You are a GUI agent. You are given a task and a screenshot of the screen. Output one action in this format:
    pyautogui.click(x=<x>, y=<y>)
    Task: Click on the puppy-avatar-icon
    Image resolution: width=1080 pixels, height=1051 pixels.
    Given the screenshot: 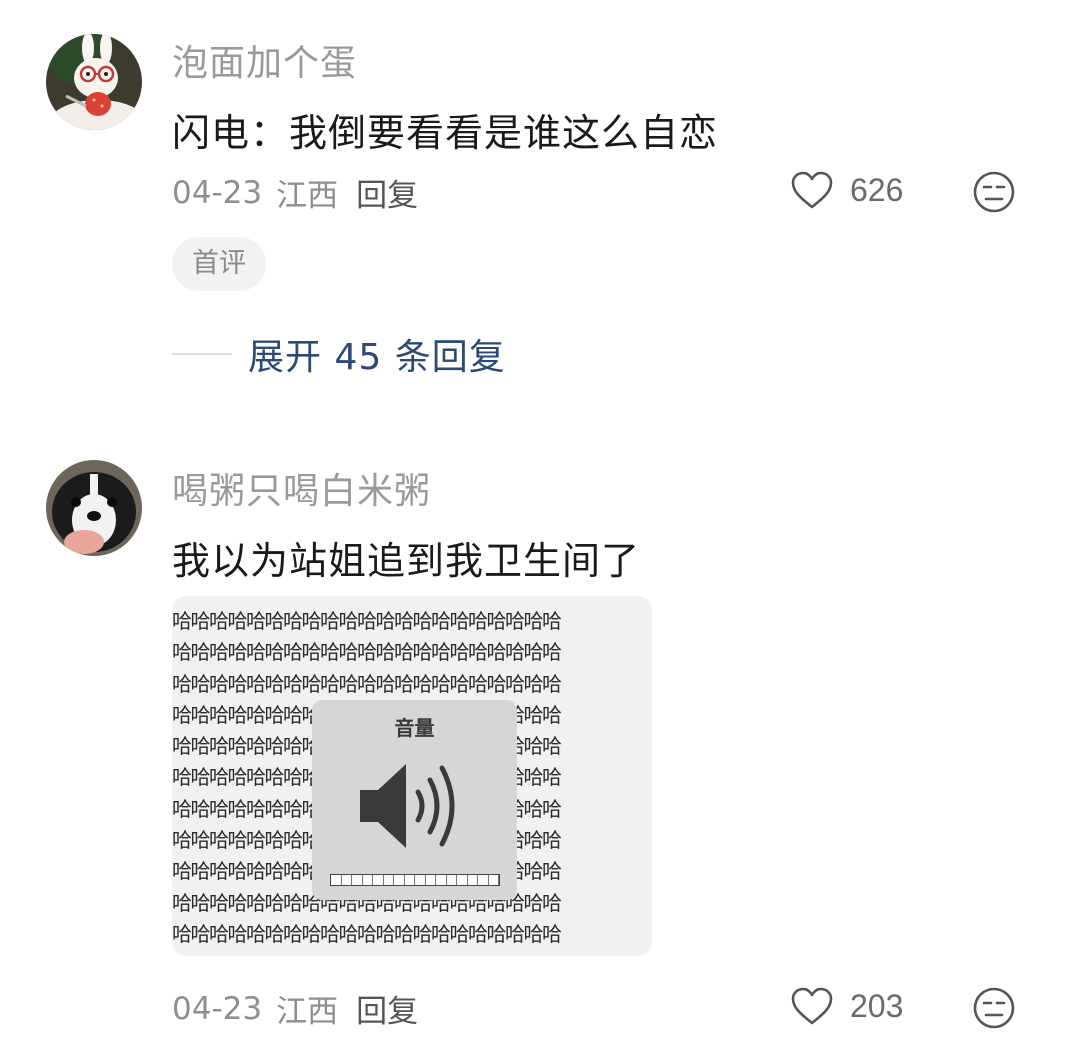 What is the action you would take?
    pyautogui.click(x=94, y=508)
    